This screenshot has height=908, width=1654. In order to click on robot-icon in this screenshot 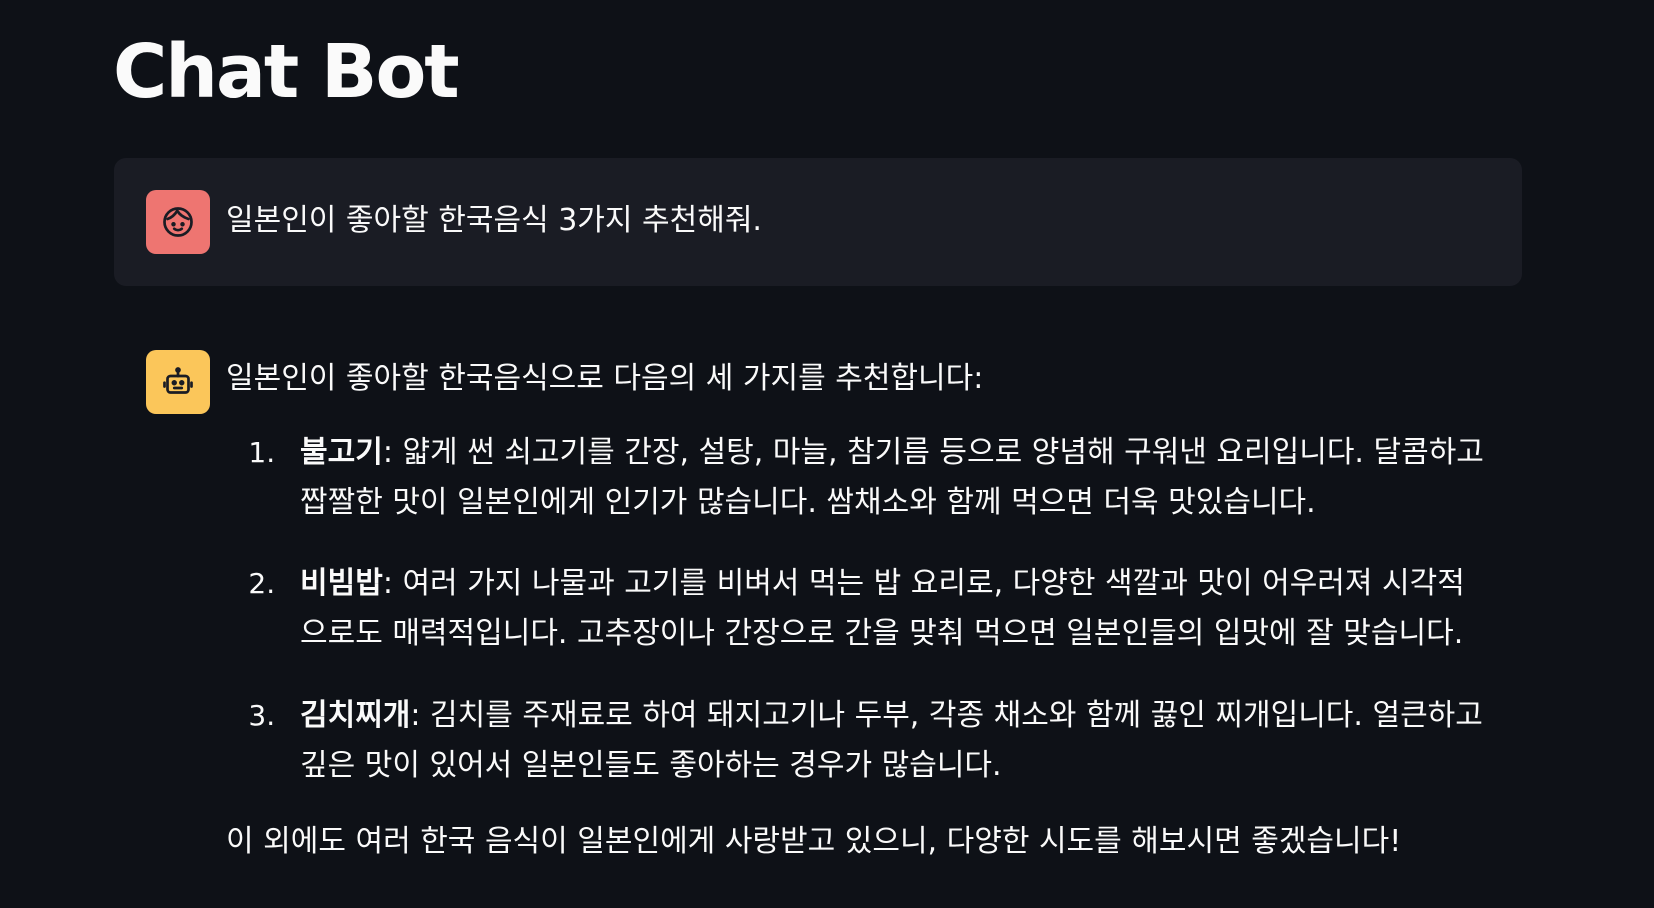, I will do `click(178, 380)`.